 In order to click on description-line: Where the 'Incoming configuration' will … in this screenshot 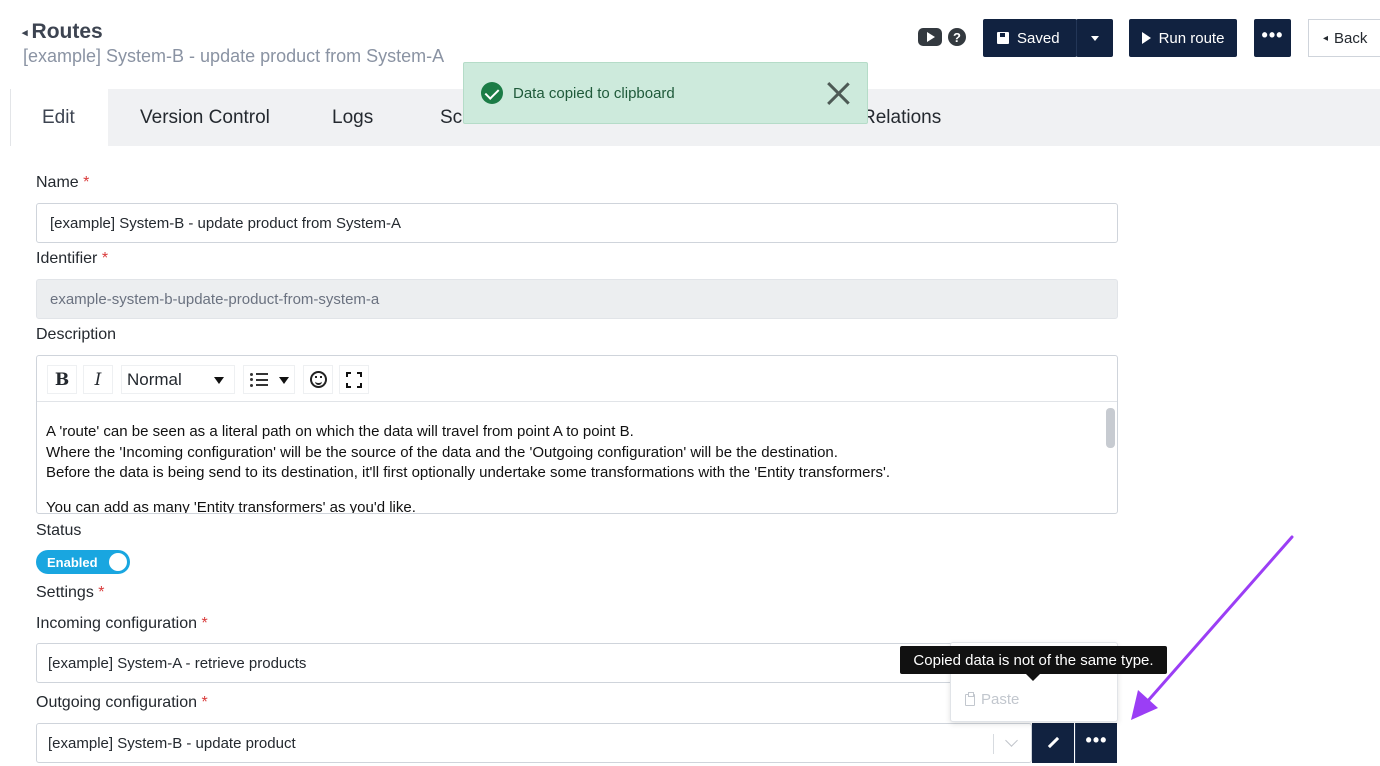, I will do `click(442, 452)`.